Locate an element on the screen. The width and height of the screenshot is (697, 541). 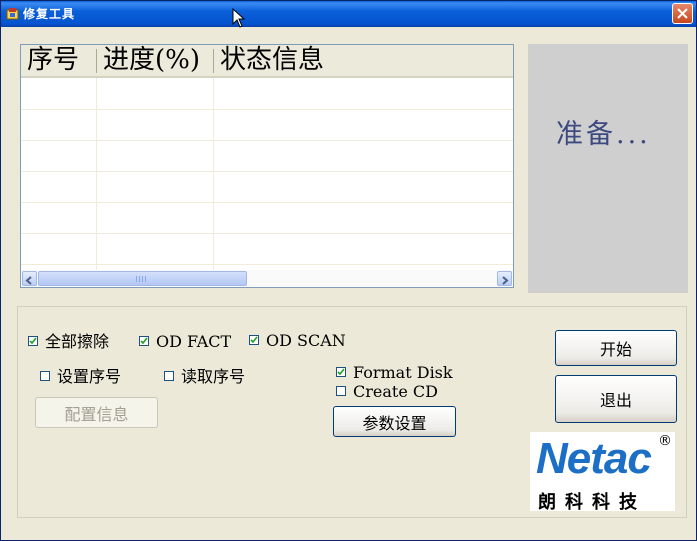
checkbox-read-serial: 读取序号 is located at coordinates (214, 377).